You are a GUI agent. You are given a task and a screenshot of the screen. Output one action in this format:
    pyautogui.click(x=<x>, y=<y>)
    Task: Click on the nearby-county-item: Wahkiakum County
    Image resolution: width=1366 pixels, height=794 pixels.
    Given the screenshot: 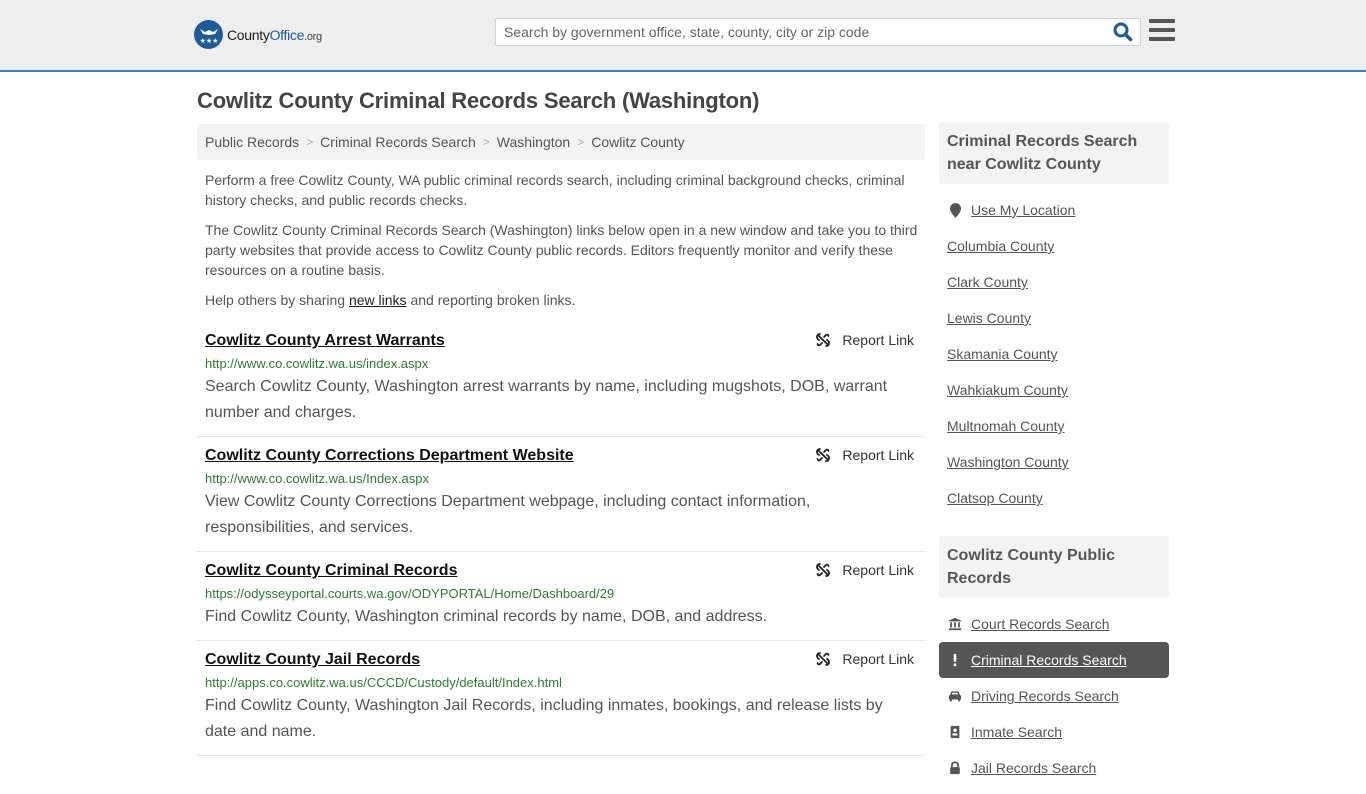 What is the action you would take?
    pyautogui.click(x=1054, y=390)
    